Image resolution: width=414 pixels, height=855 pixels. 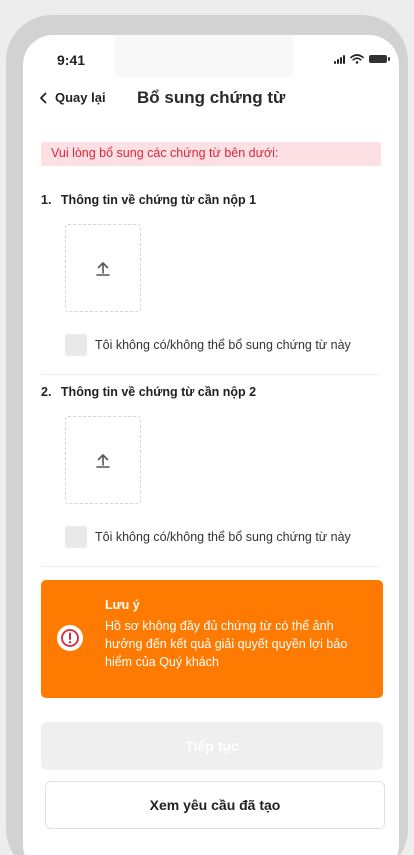 I want to click on page-title: Bổ sung chứng từ, so click(x=211, y=97).